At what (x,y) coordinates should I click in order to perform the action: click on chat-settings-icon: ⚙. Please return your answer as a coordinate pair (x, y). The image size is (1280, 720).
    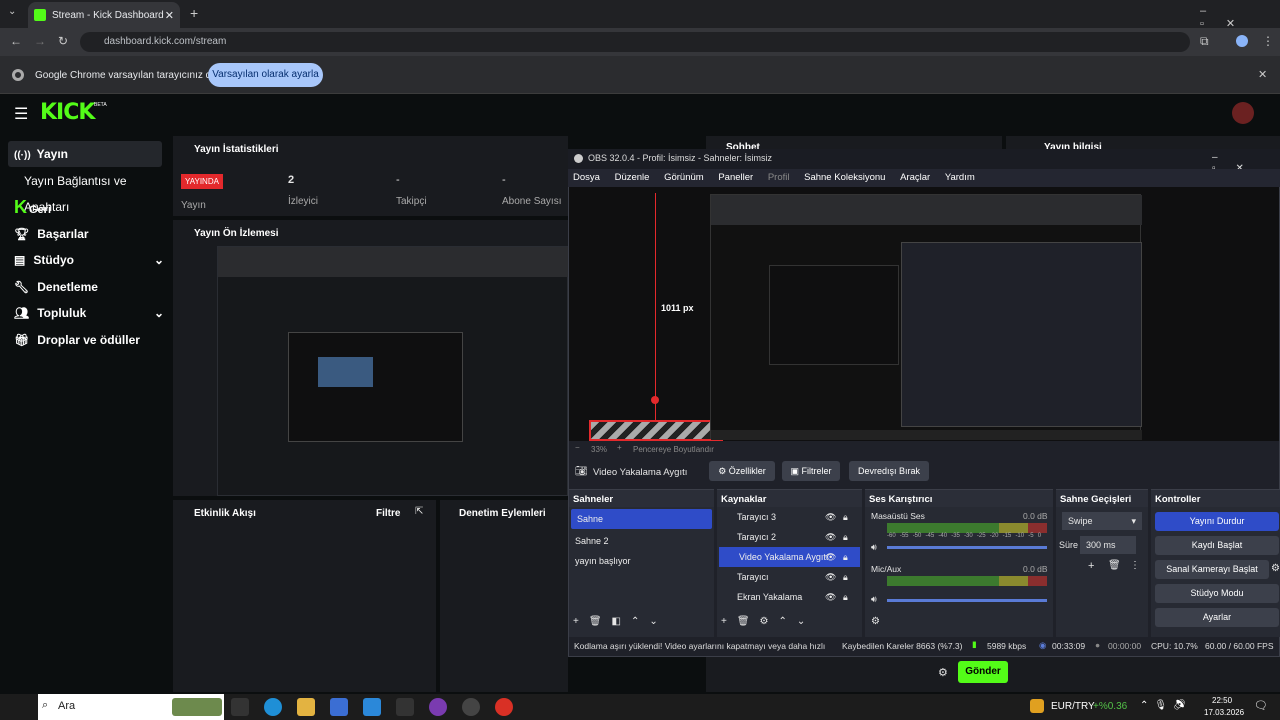
    Looking at the image, I should click on (943, 672).